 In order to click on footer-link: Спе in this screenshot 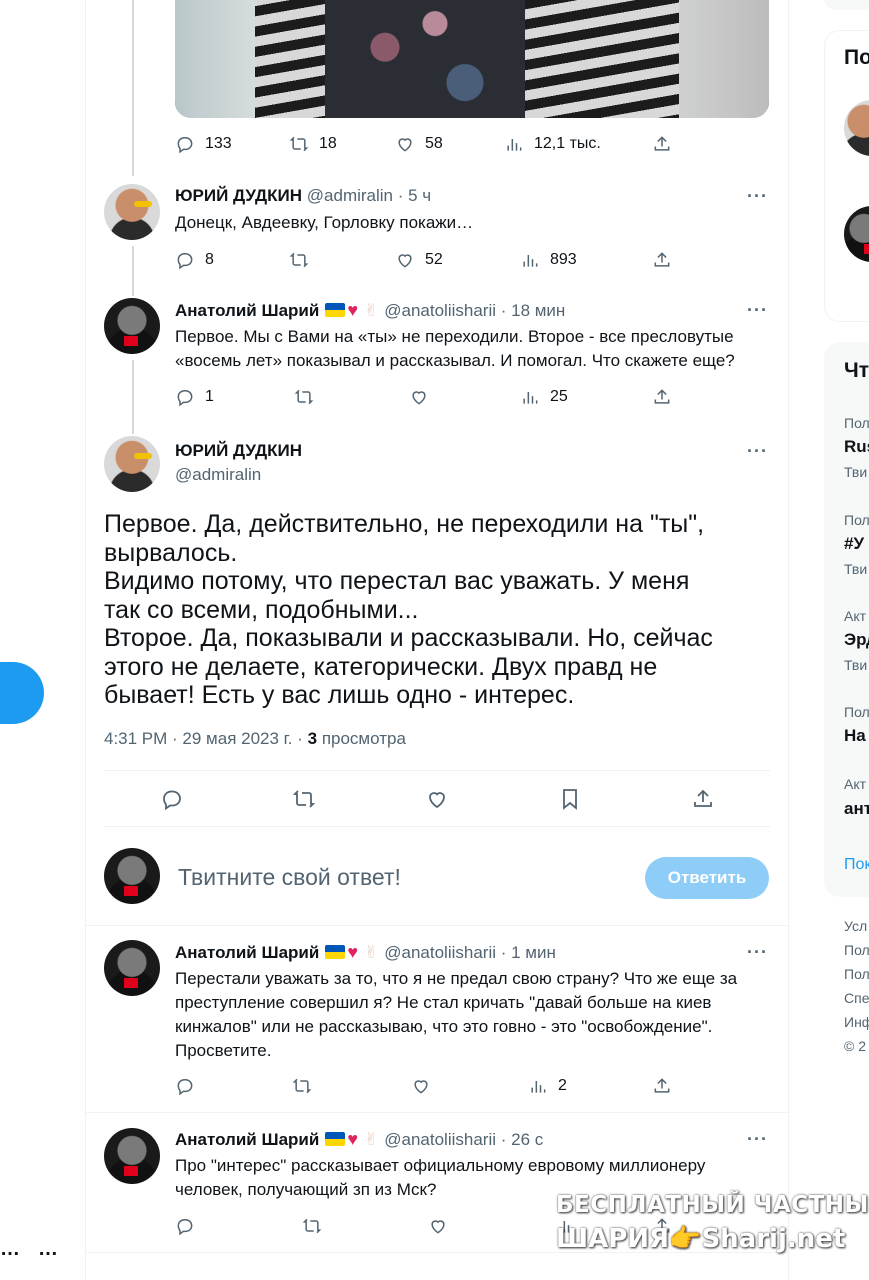, I will do `click(856, 998)`.